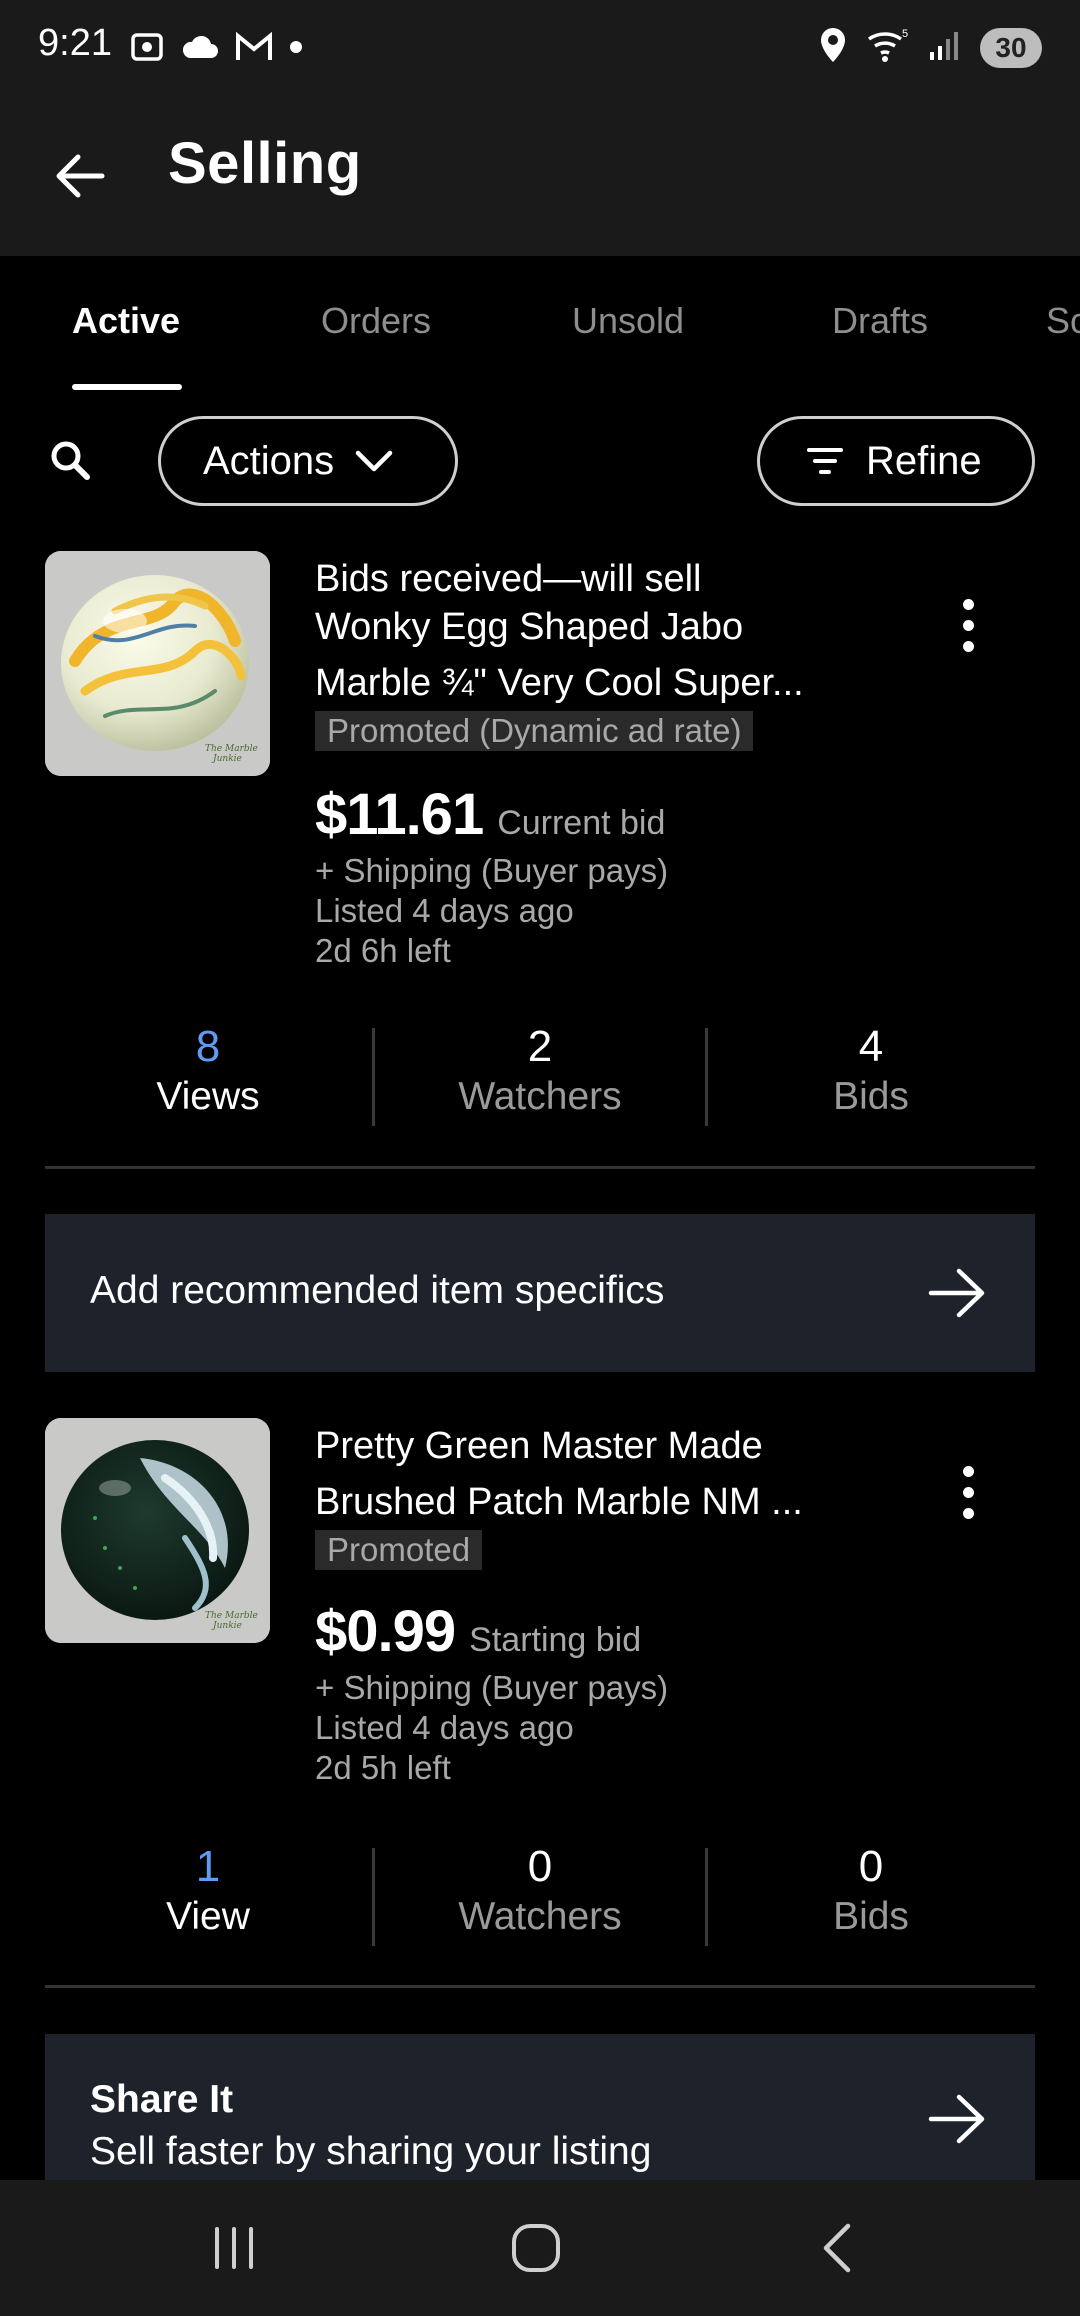 The image size is (1080, 2316). What do you see at coordinates (126, 321) in the screenshot?
I see `tab-active: Active` at bounding box center [126, 321].